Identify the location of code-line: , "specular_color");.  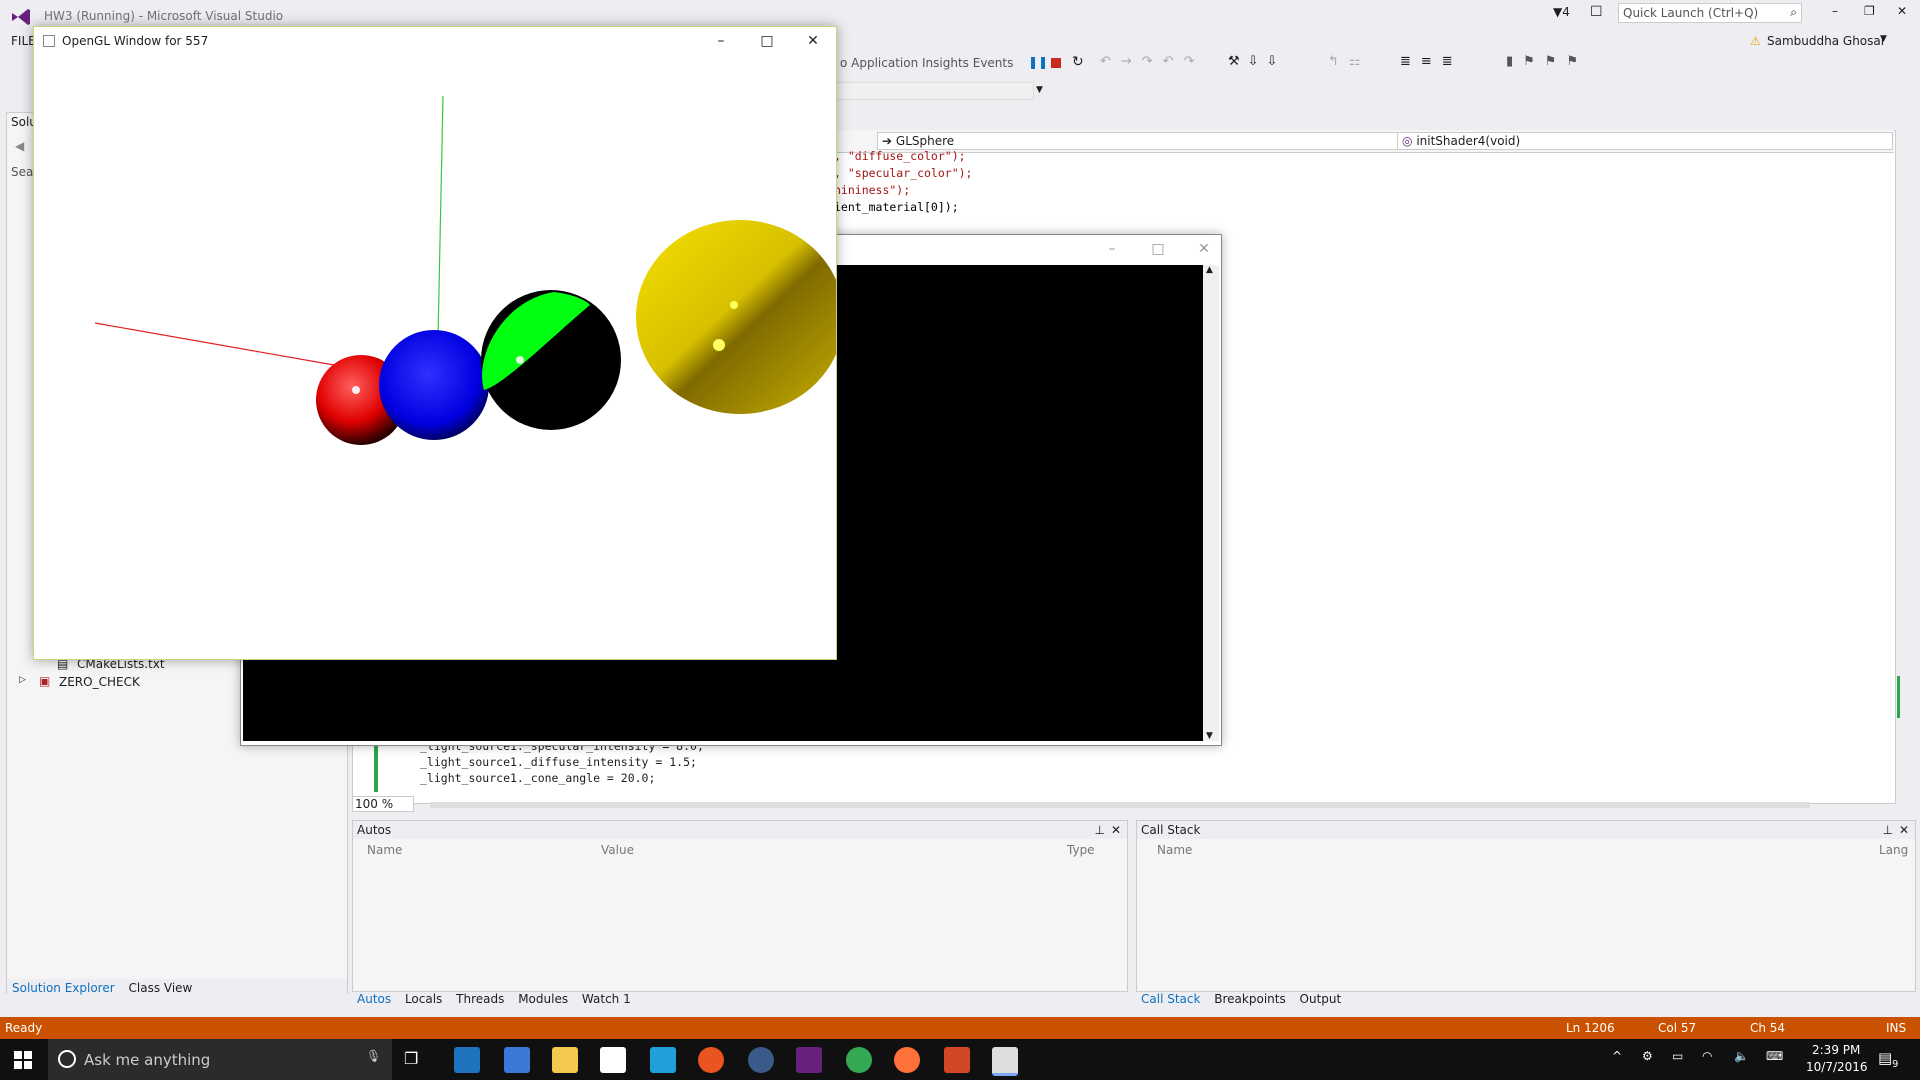
(903, 173).